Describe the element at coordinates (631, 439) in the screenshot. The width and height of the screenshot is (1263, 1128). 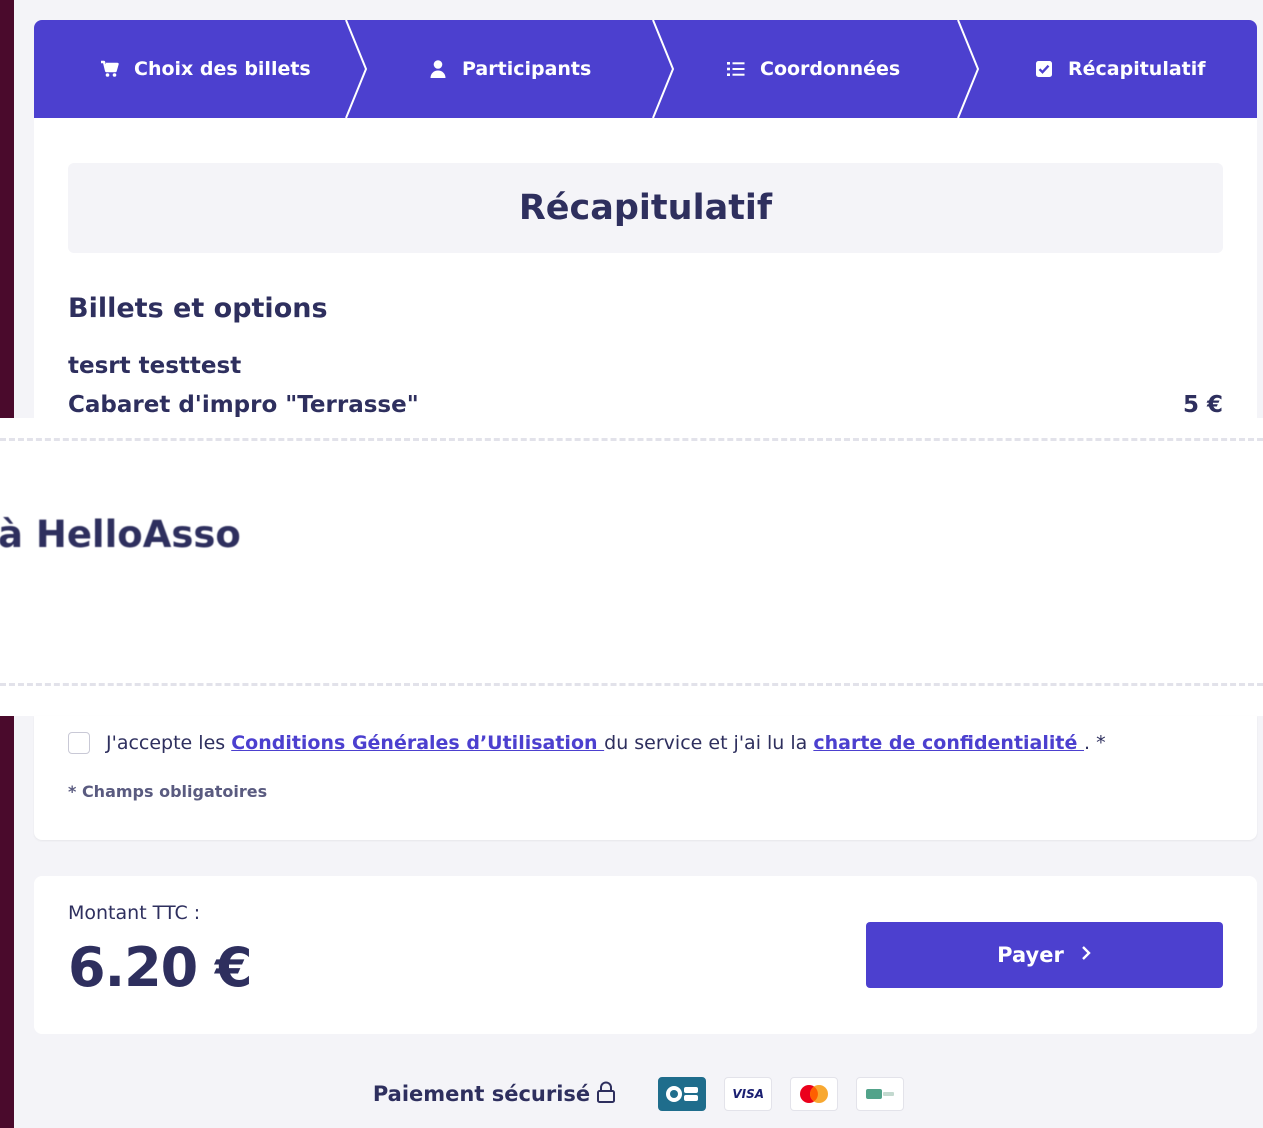
I see `cut-line-top` at that location.